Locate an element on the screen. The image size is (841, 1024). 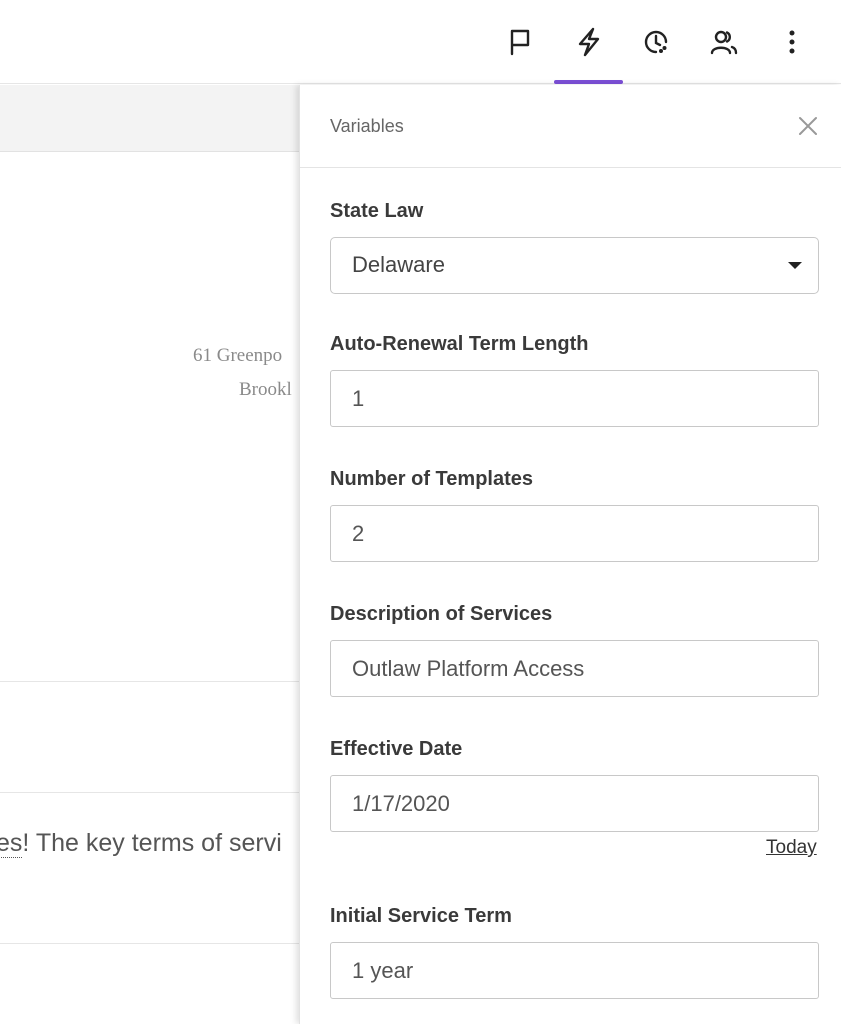
panel-header: Variables is located at coordinates (570, 126).